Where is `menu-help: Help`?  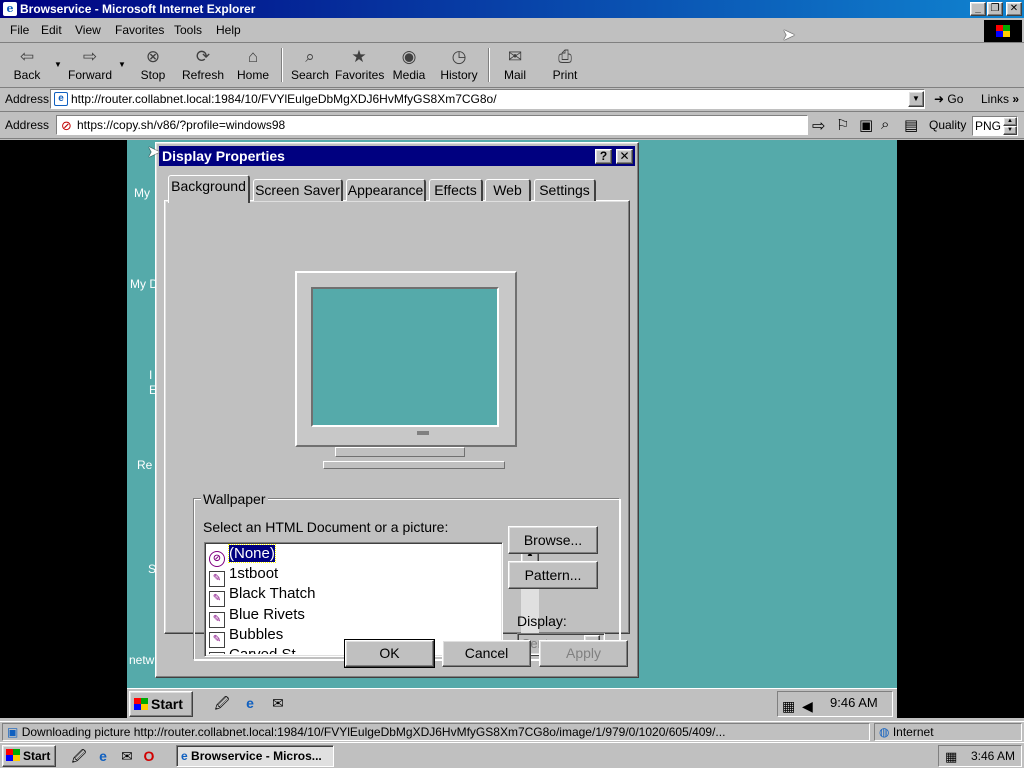
menu-help: Help is located at coordinates (228, 30).